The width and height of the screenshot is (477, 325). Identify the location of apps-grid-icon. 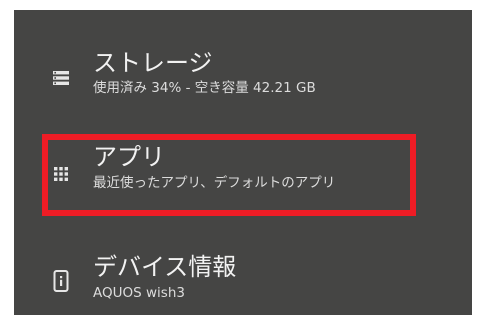
(61, 174).